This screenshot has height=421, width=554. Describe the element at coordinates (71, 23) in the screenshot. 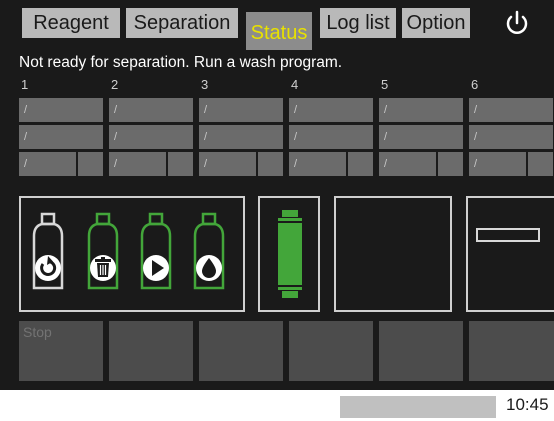

I see `tab-reagent: Reagent` at that location.